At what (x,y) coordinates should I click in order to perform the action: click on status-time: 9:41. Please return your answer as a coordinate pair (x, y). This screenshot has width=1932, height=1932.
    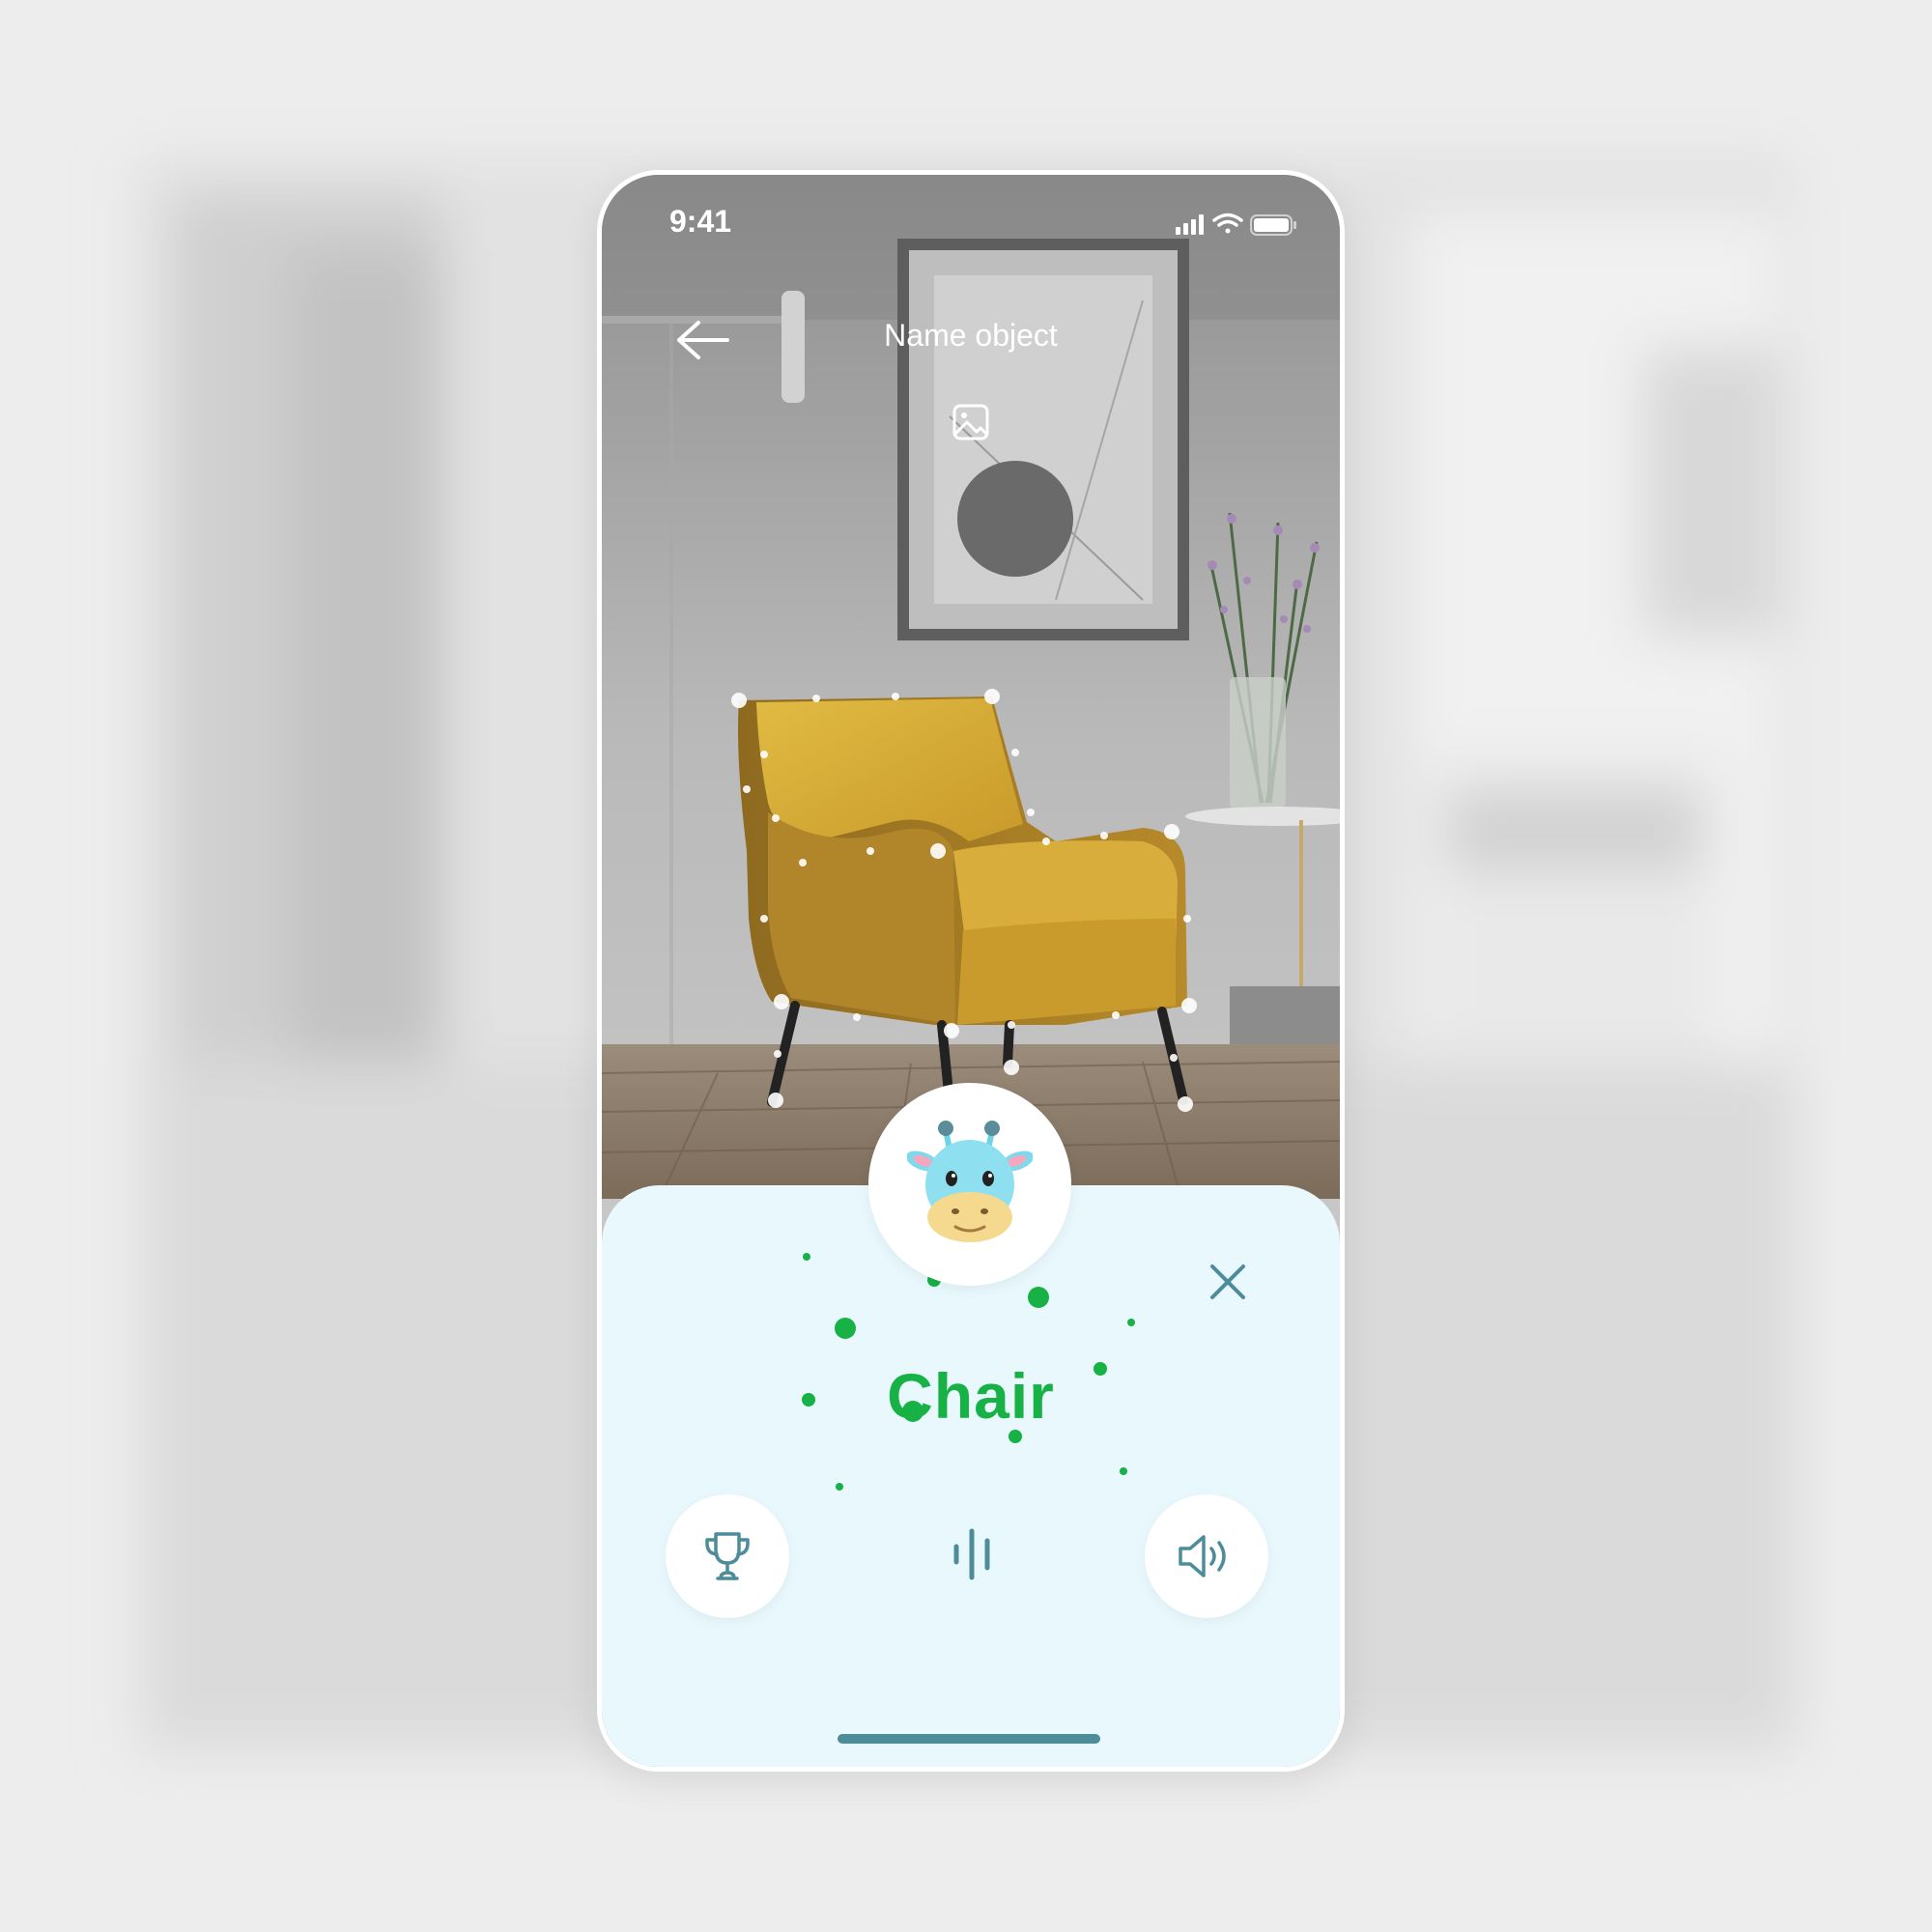
    Looking at the image, I should click on (700, 221).